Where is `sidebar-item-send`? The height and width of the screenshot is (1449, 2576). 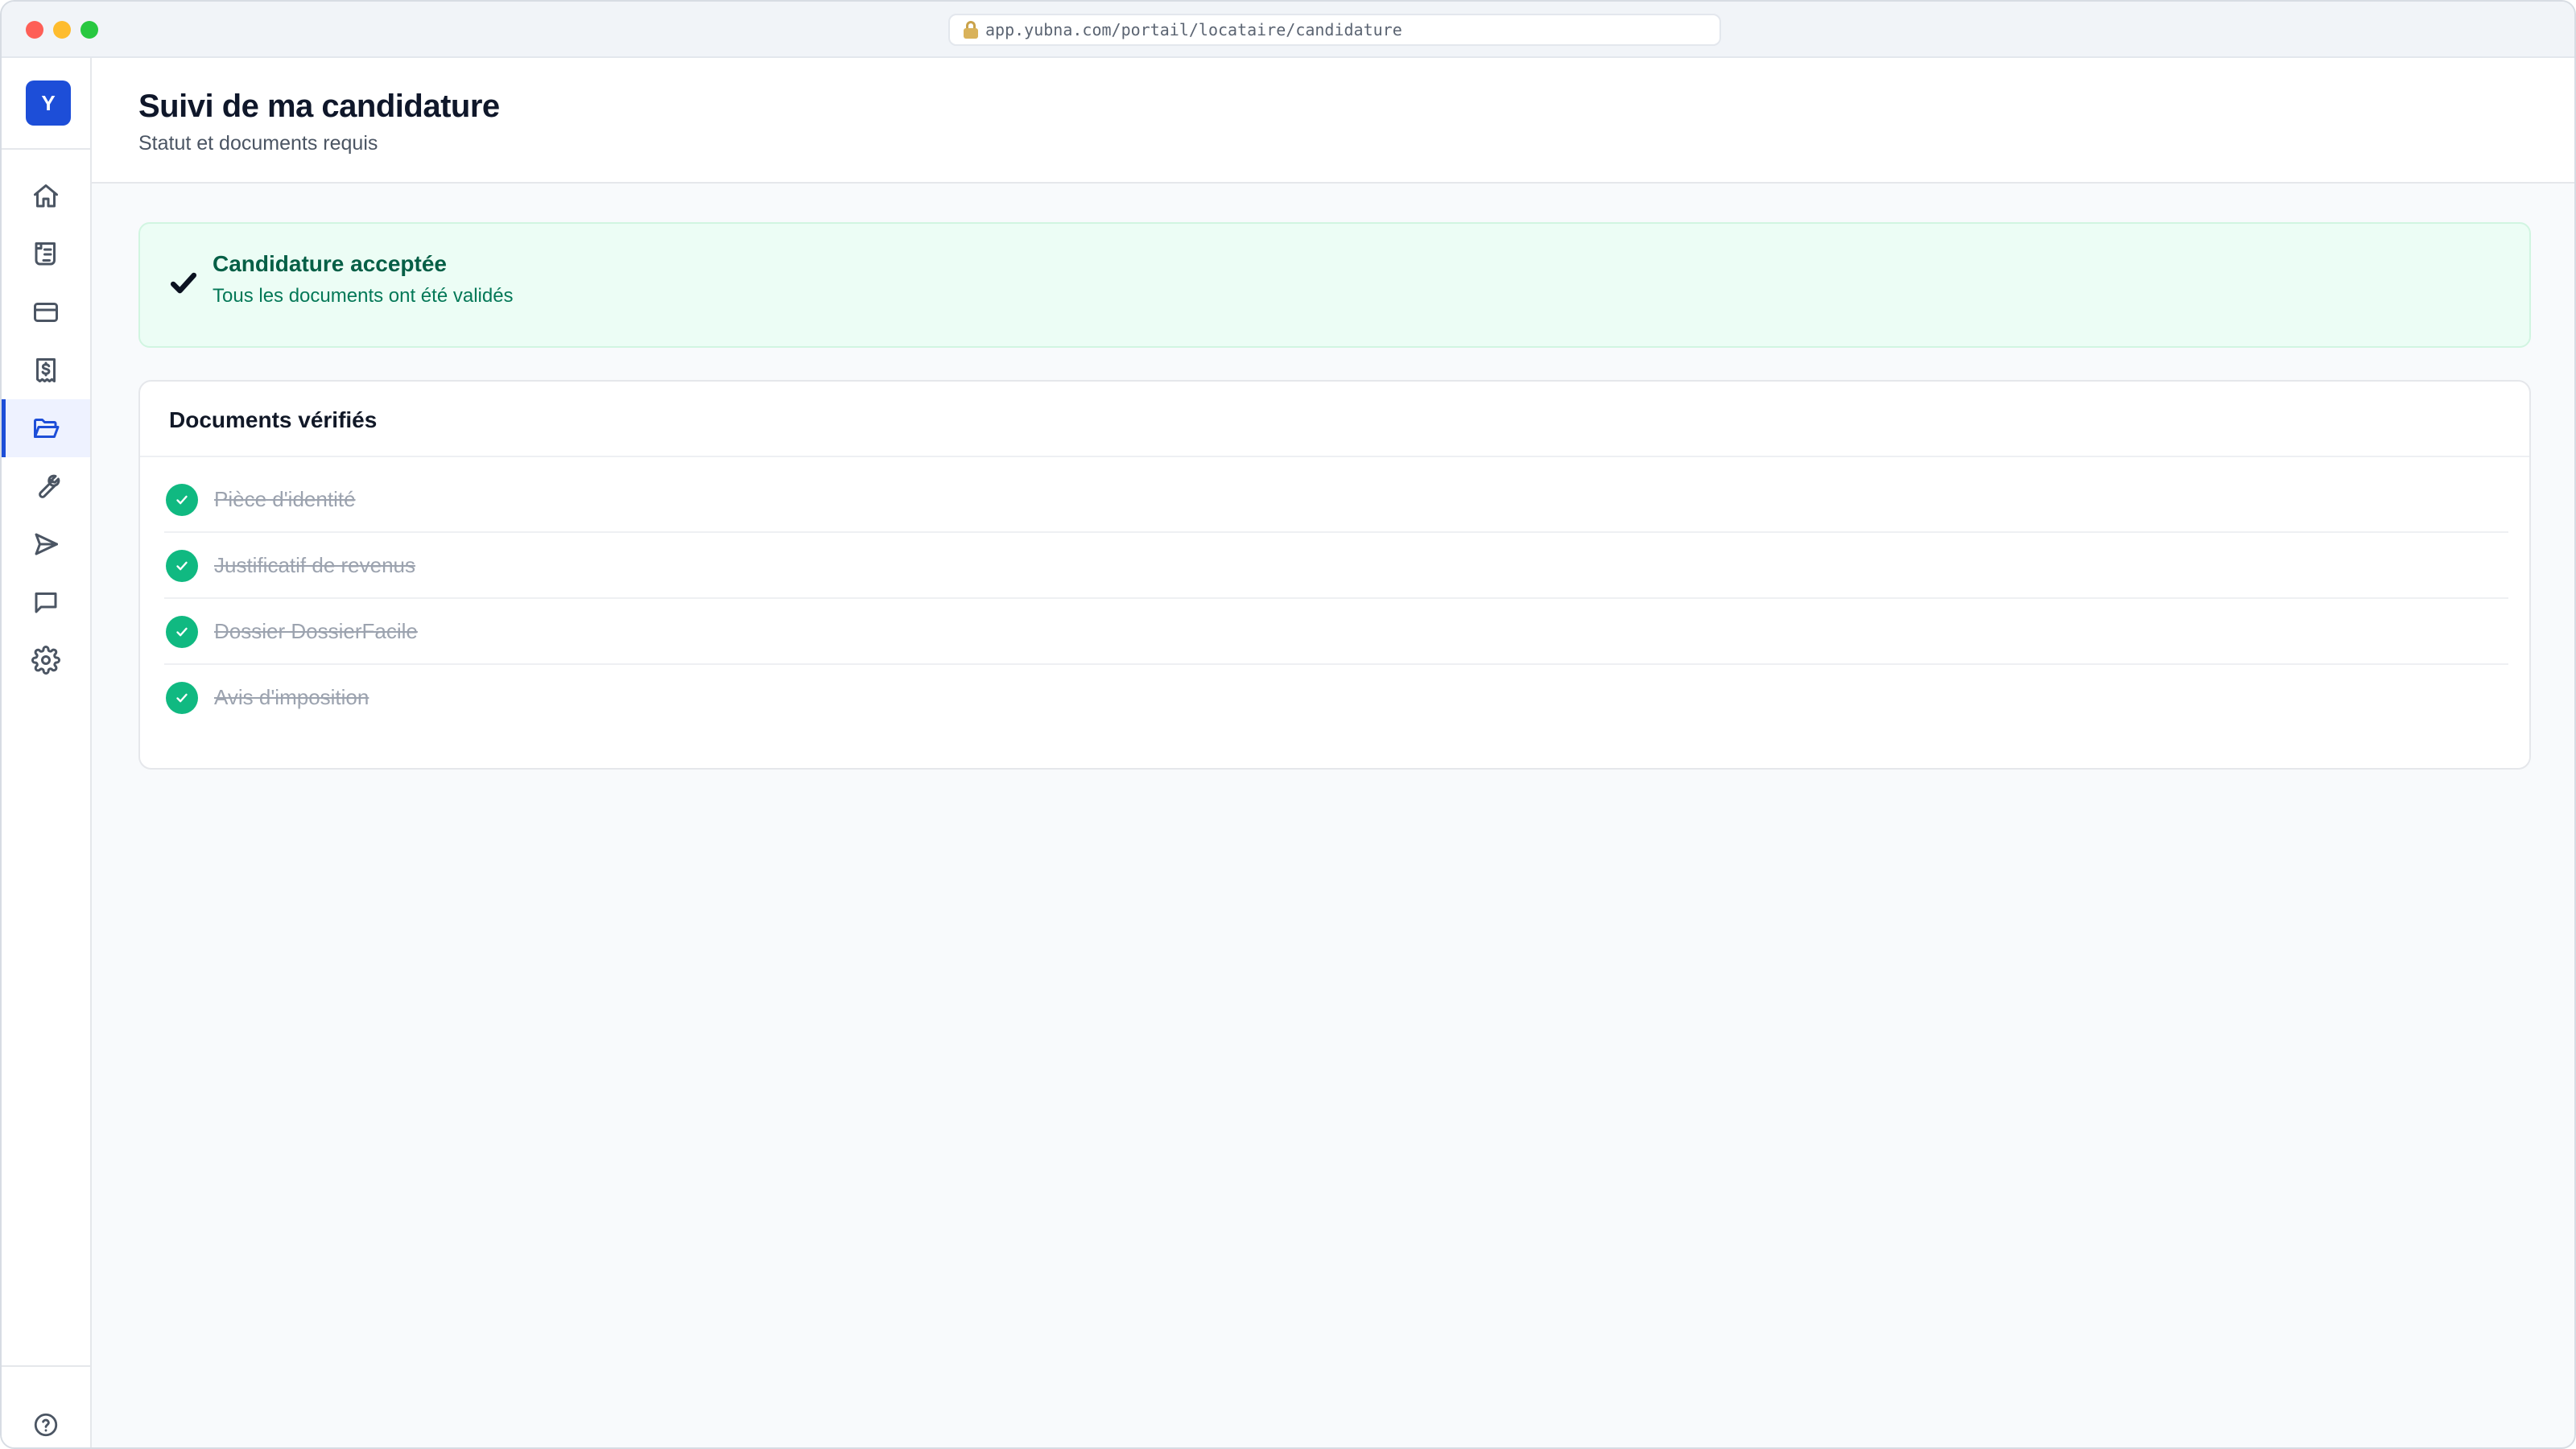 sidebar-item-send is located at coordinates (46, 544).